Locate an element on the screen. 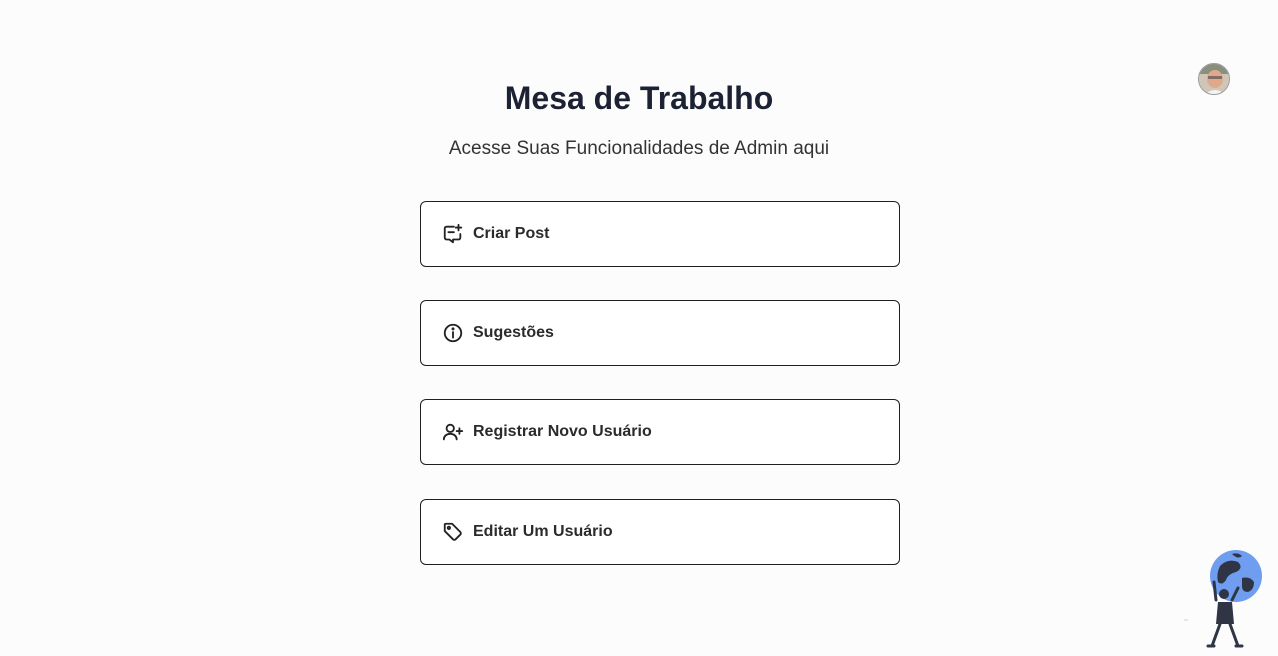 The height and width of the screenshot is (656, 1278). edit-user-button: Editar Um Usuário is located at coordinates (660, 532).